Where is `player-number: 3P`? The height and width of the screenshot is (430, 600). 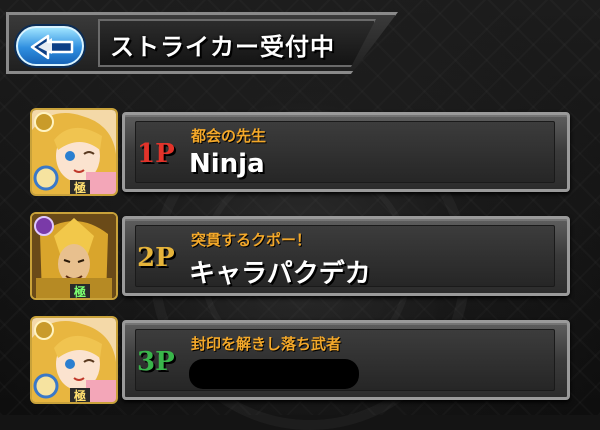
player-number: 3P is located at coordinates (156, 362).